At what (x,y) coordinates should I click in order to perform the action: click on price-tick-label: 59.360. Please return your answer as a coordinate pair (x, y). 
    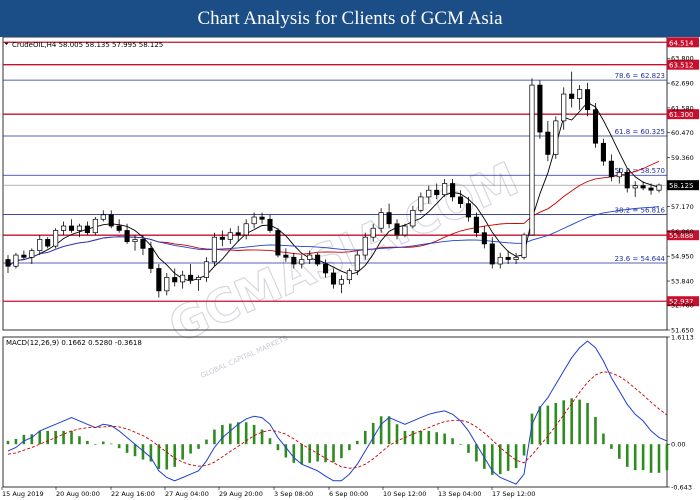
    Looking at the image, I should click on (682, 158).